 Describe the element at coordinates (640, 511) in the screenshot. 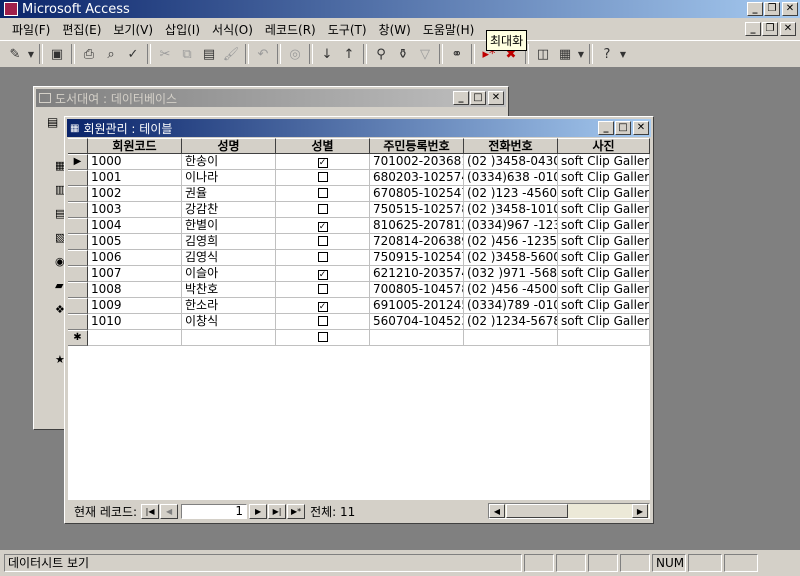

I see `scroll-right-button: ▶` at that location.